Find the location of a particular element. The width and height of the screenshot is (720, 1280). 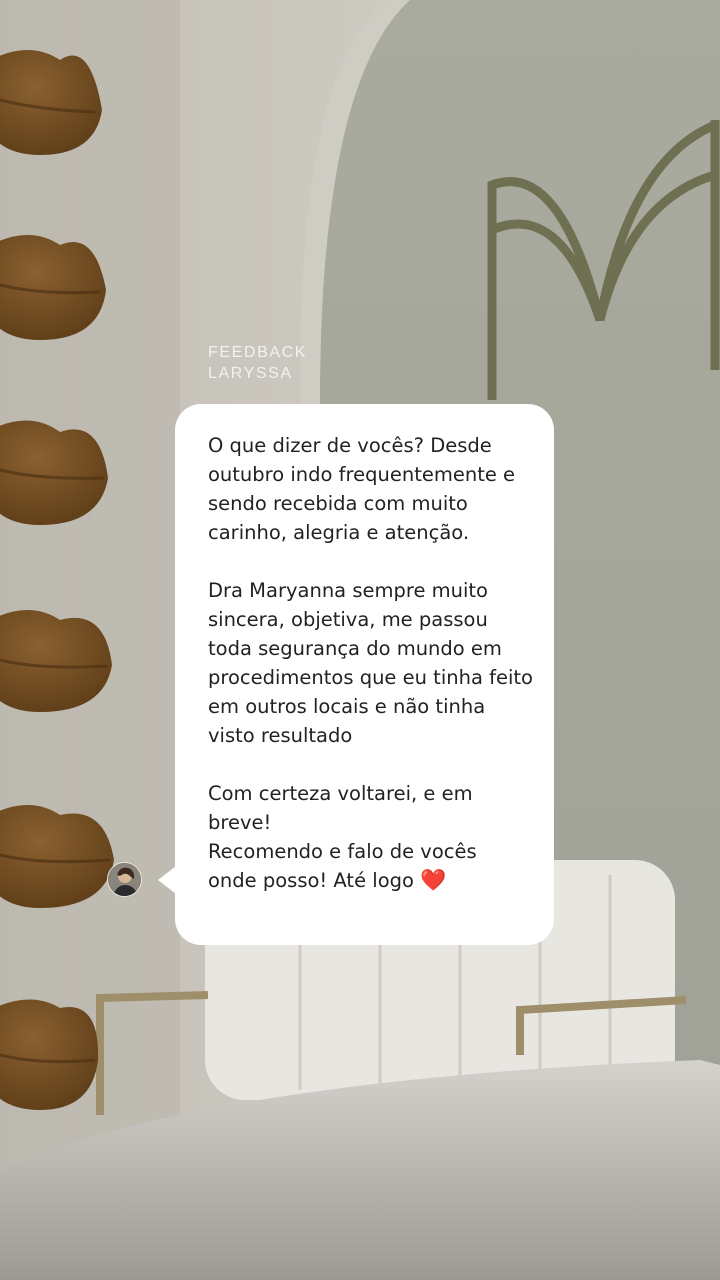

header-name: LARYSSA is located at coordinates (250, 373).